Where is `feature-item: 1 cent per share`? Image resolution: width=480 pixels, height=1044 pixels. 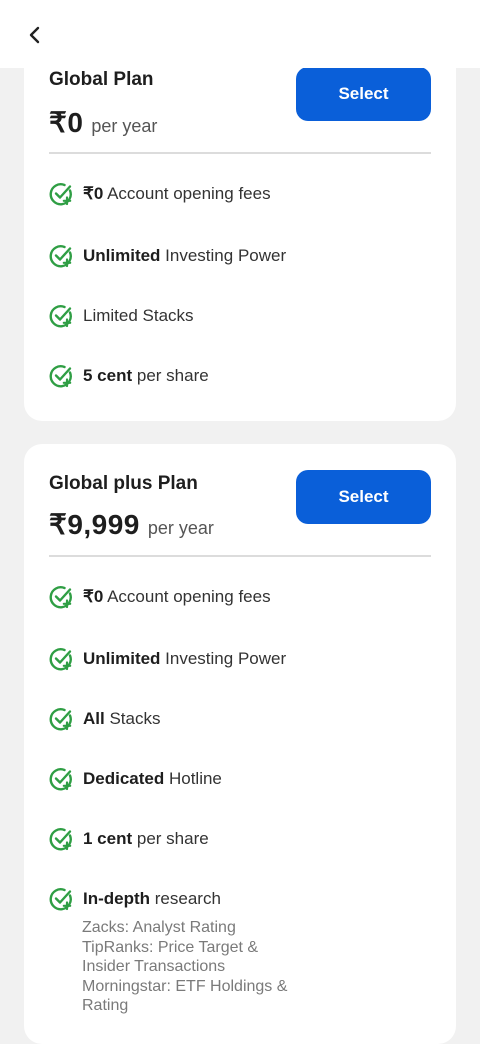 feature-item: 1 cent per share is located at coordinates (129, 839).